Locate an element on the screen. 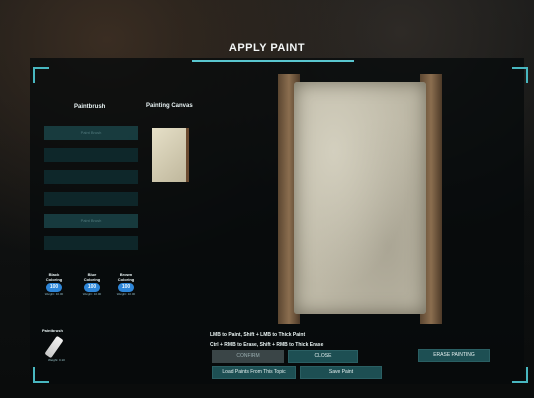 The width and height of the screenshot is (534, 398). brush-slot-5: Paint Brush is located at coordinates (91, 221).